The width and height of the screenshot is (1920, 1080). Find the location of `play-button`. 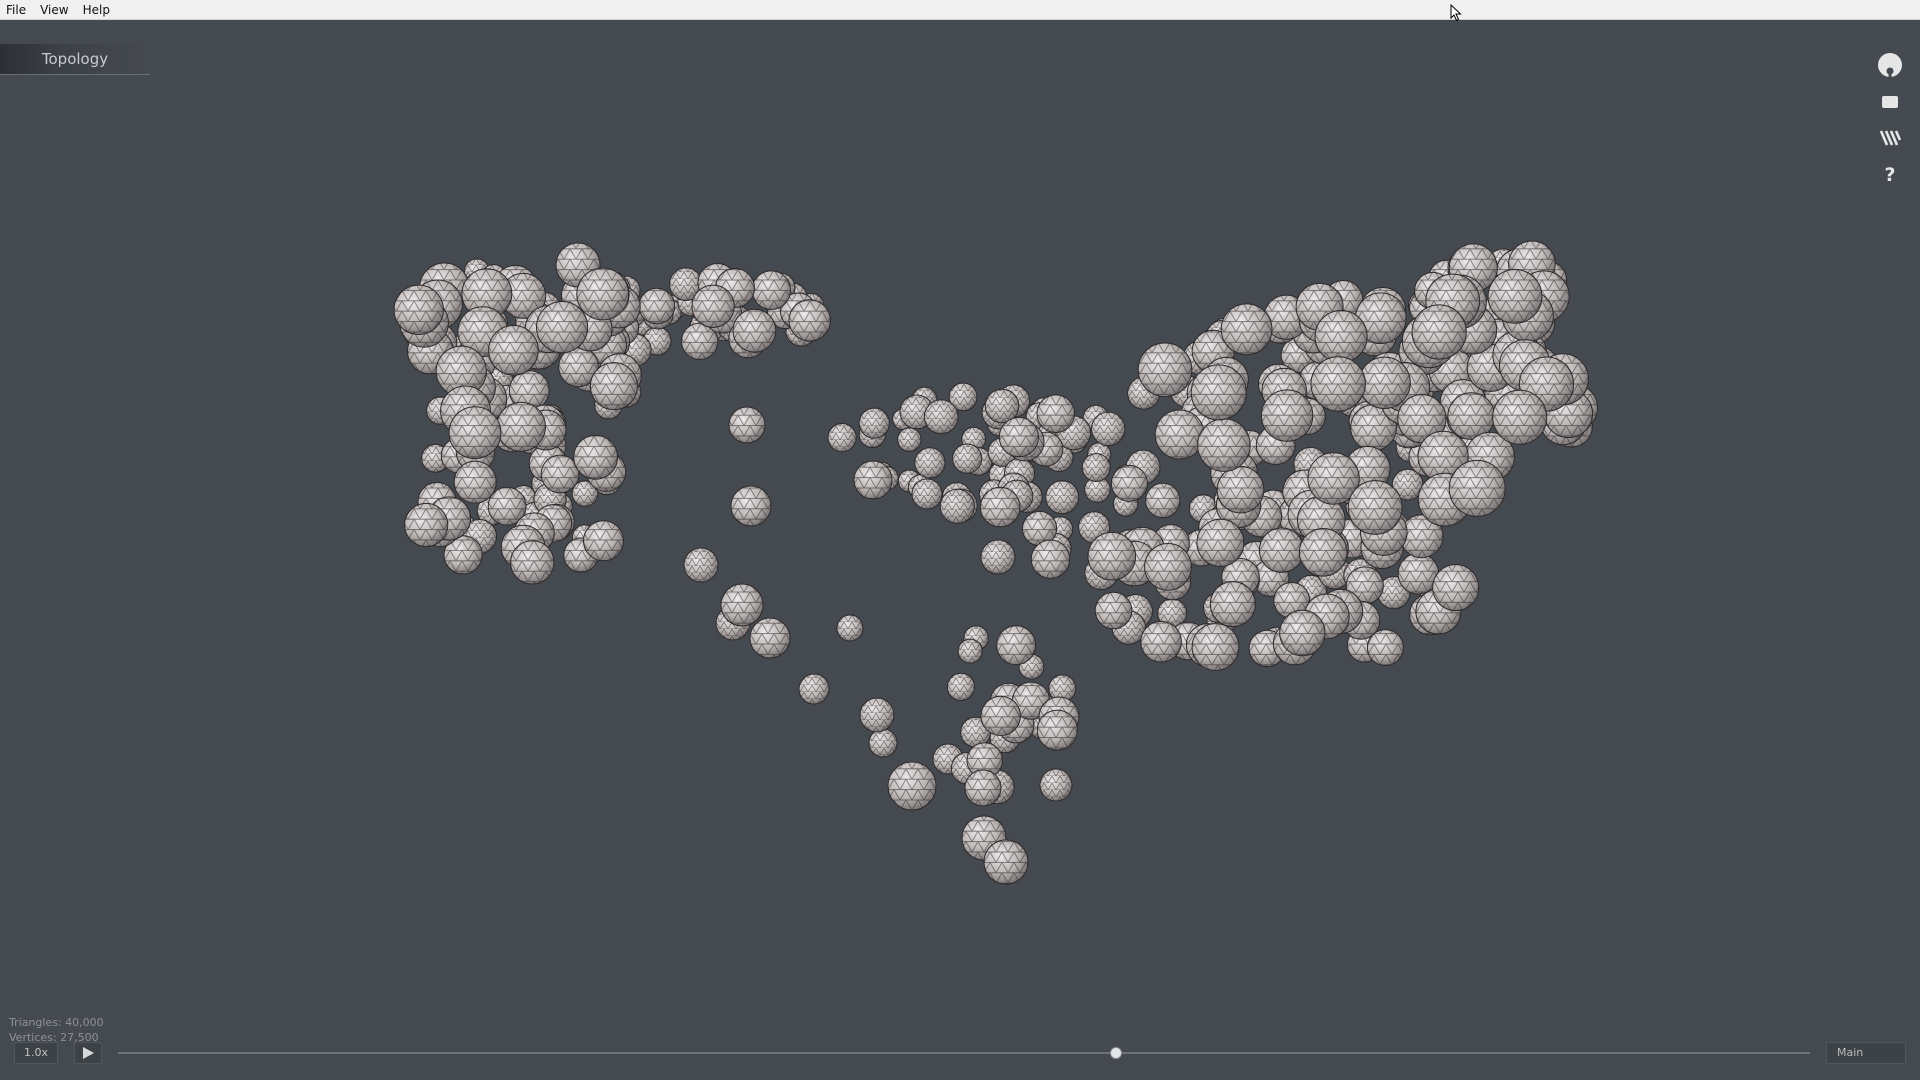

play-button is located at coordinates (88, 1053).